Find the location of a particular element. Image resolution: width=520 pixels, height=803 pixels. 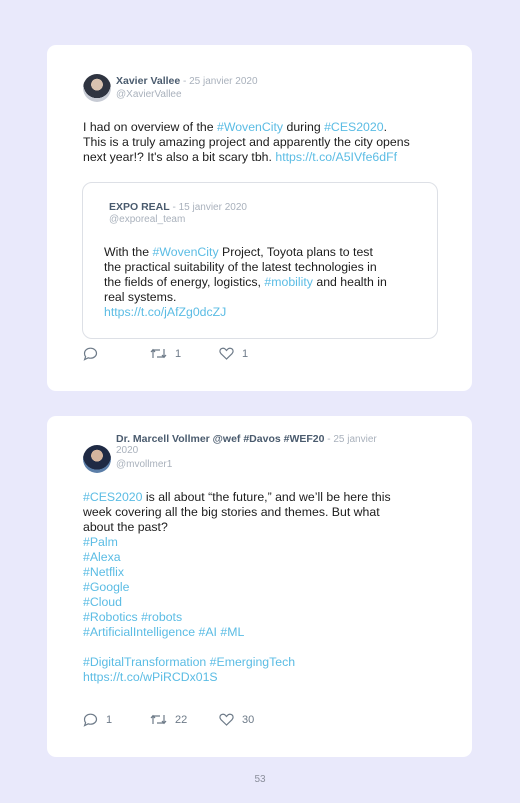

tweet-date-year: 2020 is located at coordinates (127, 450).